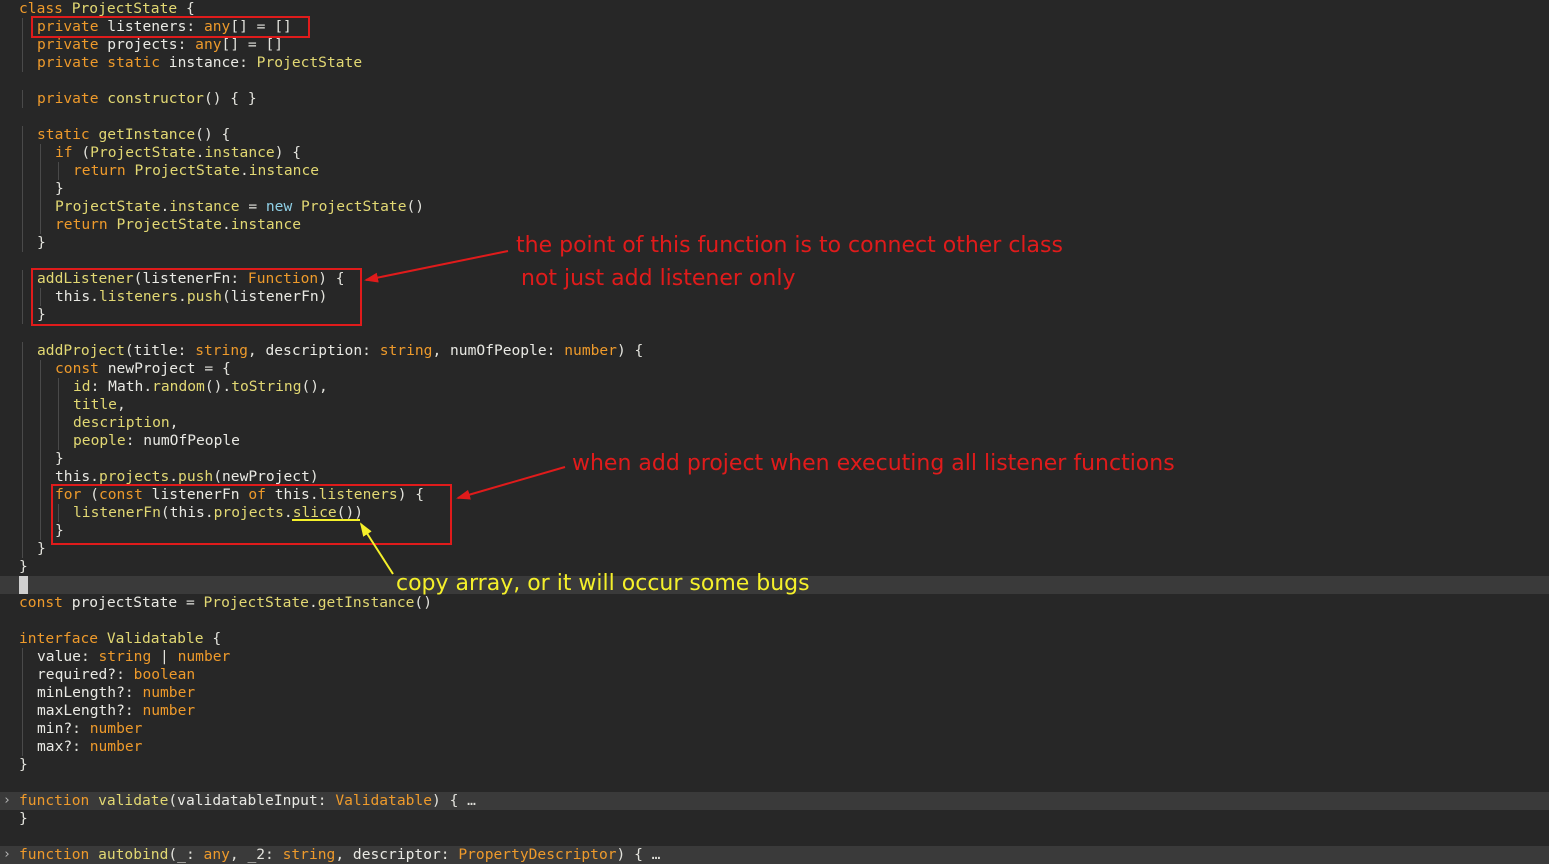 Image resolution: width=1549 pixels, height=864 pixels. What do you see at coordinates (603, 583) in the screenshot?
I see `annotation-note-copy-array: copy array, or it will occur some bugs` at bounding box center [603, 583].